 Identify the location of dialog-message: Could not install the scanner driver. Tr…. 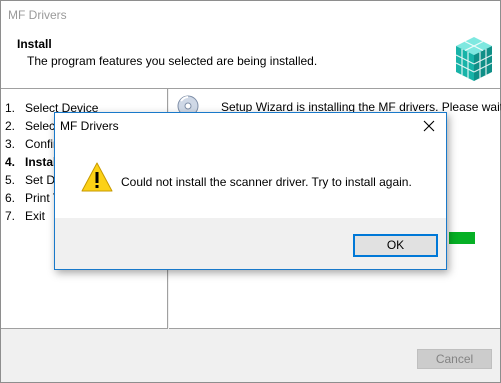
(266, 182).